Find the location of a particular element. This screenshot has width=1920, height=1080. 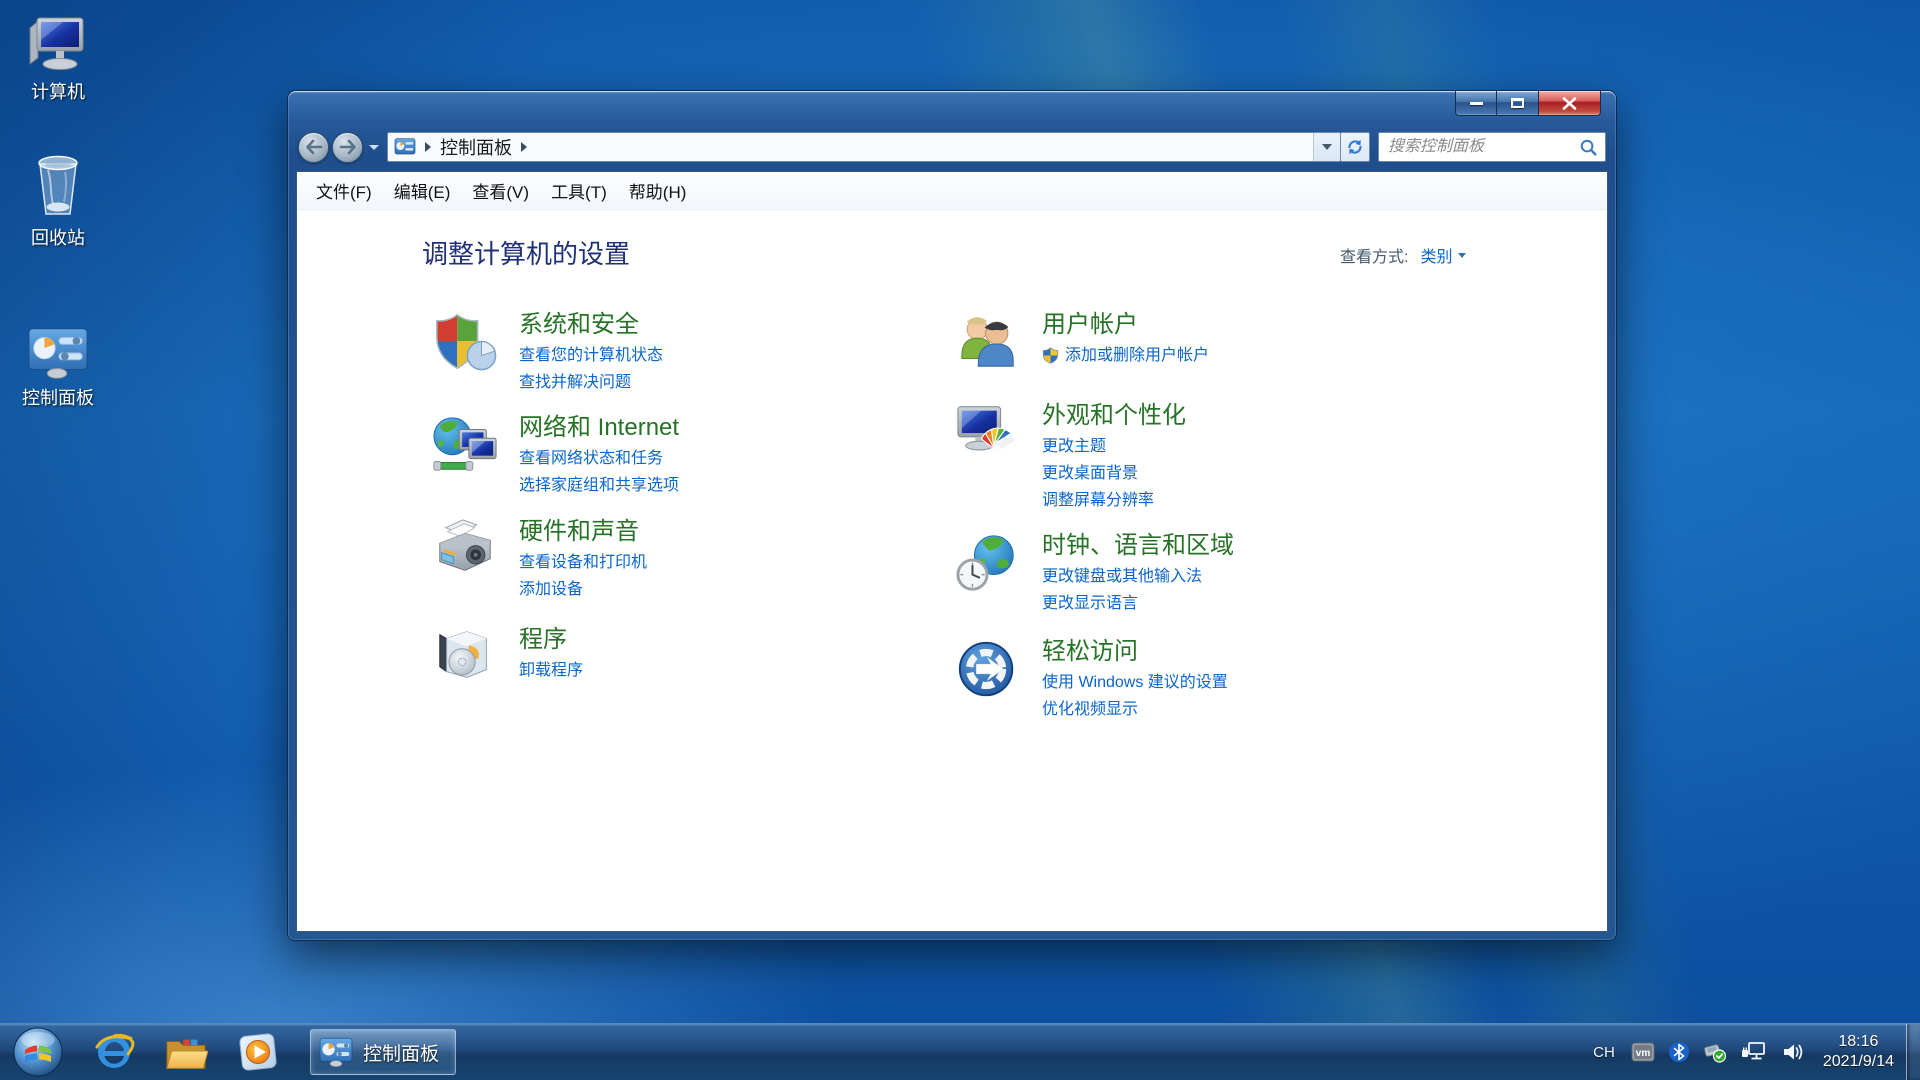

refresh-icon is located at coordinates (1355, 147).